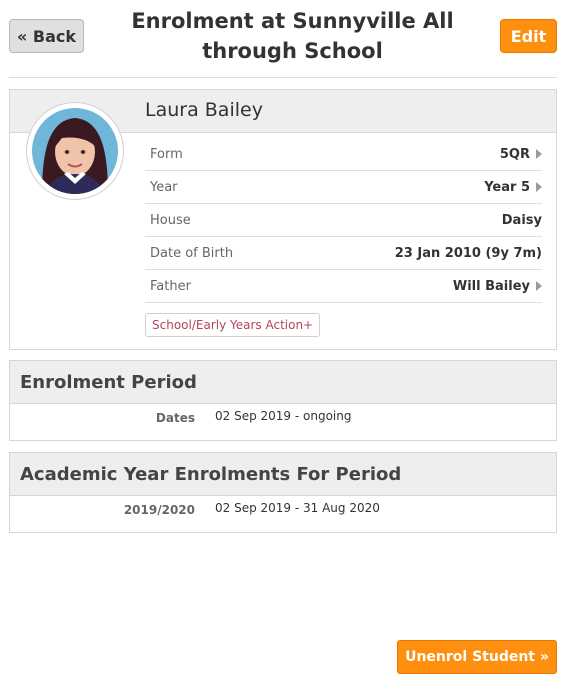  I want to click on detail-value: Daisy, so click(521, 220).